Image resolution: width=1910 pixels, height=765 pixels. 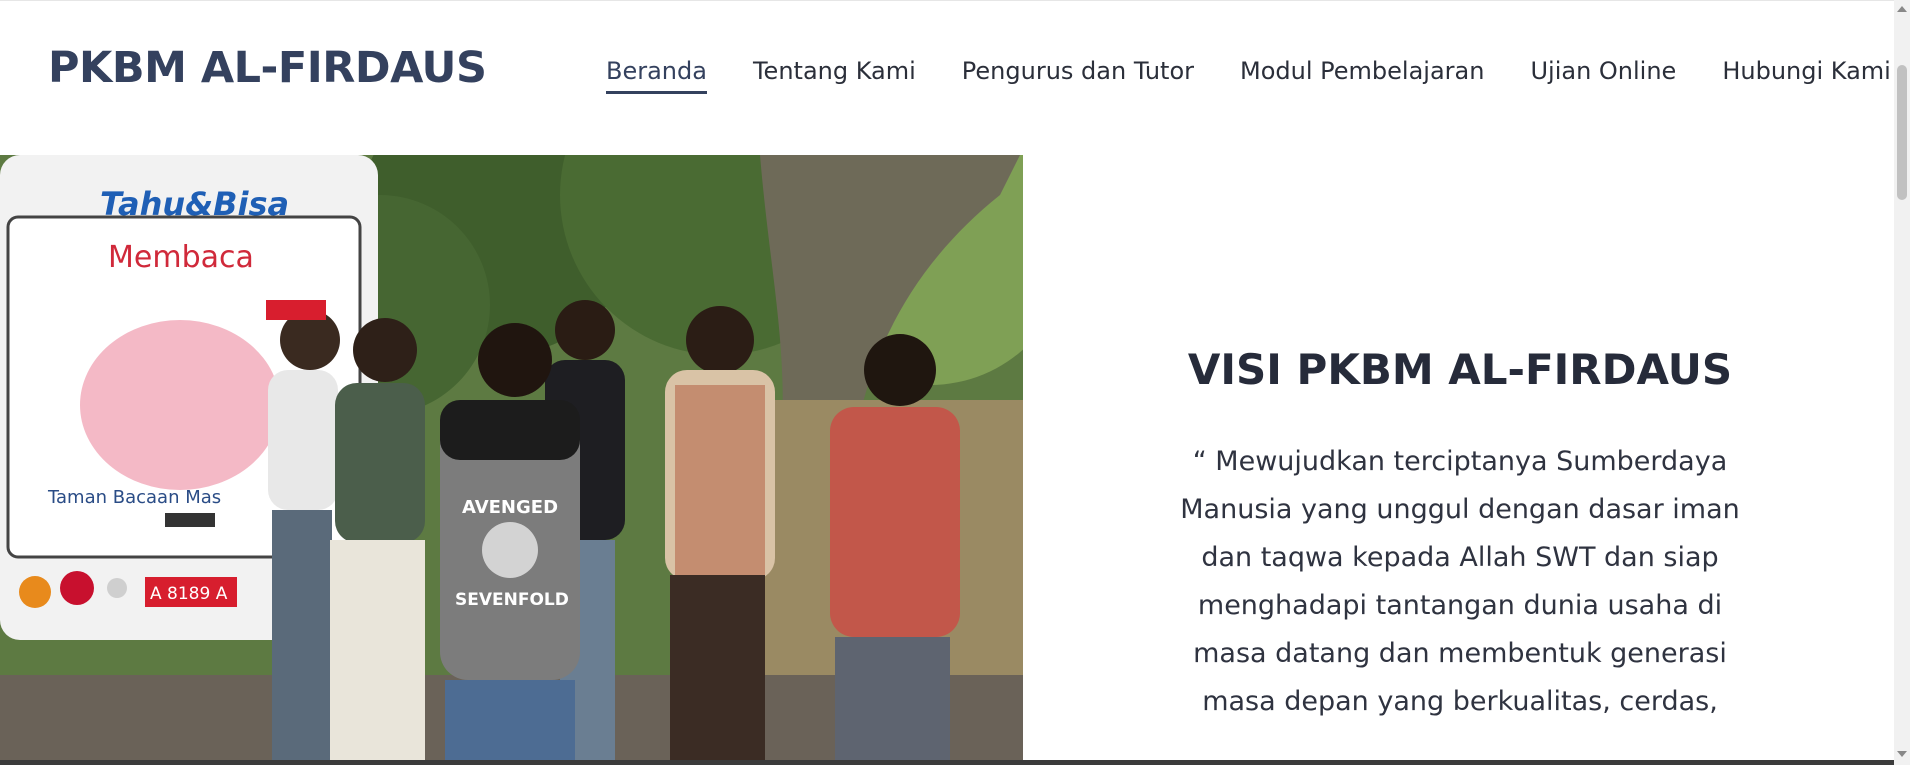 What do you see at coordinates (1806, 75) in the screenshot?
I see `nav-item-hubungi-kami: Hubungi Kami` at bounding box center [1806, 75].